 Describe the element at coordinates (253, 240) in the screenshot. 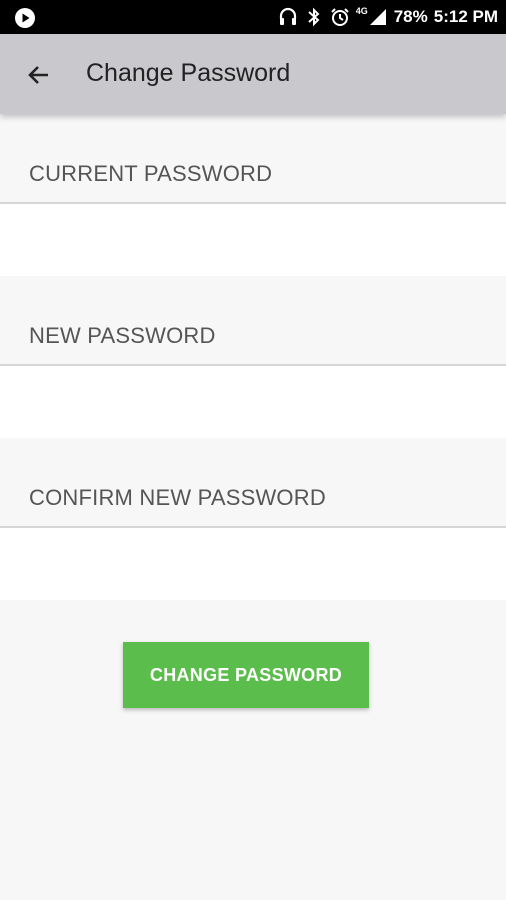

I see `current-password-input` at that location.